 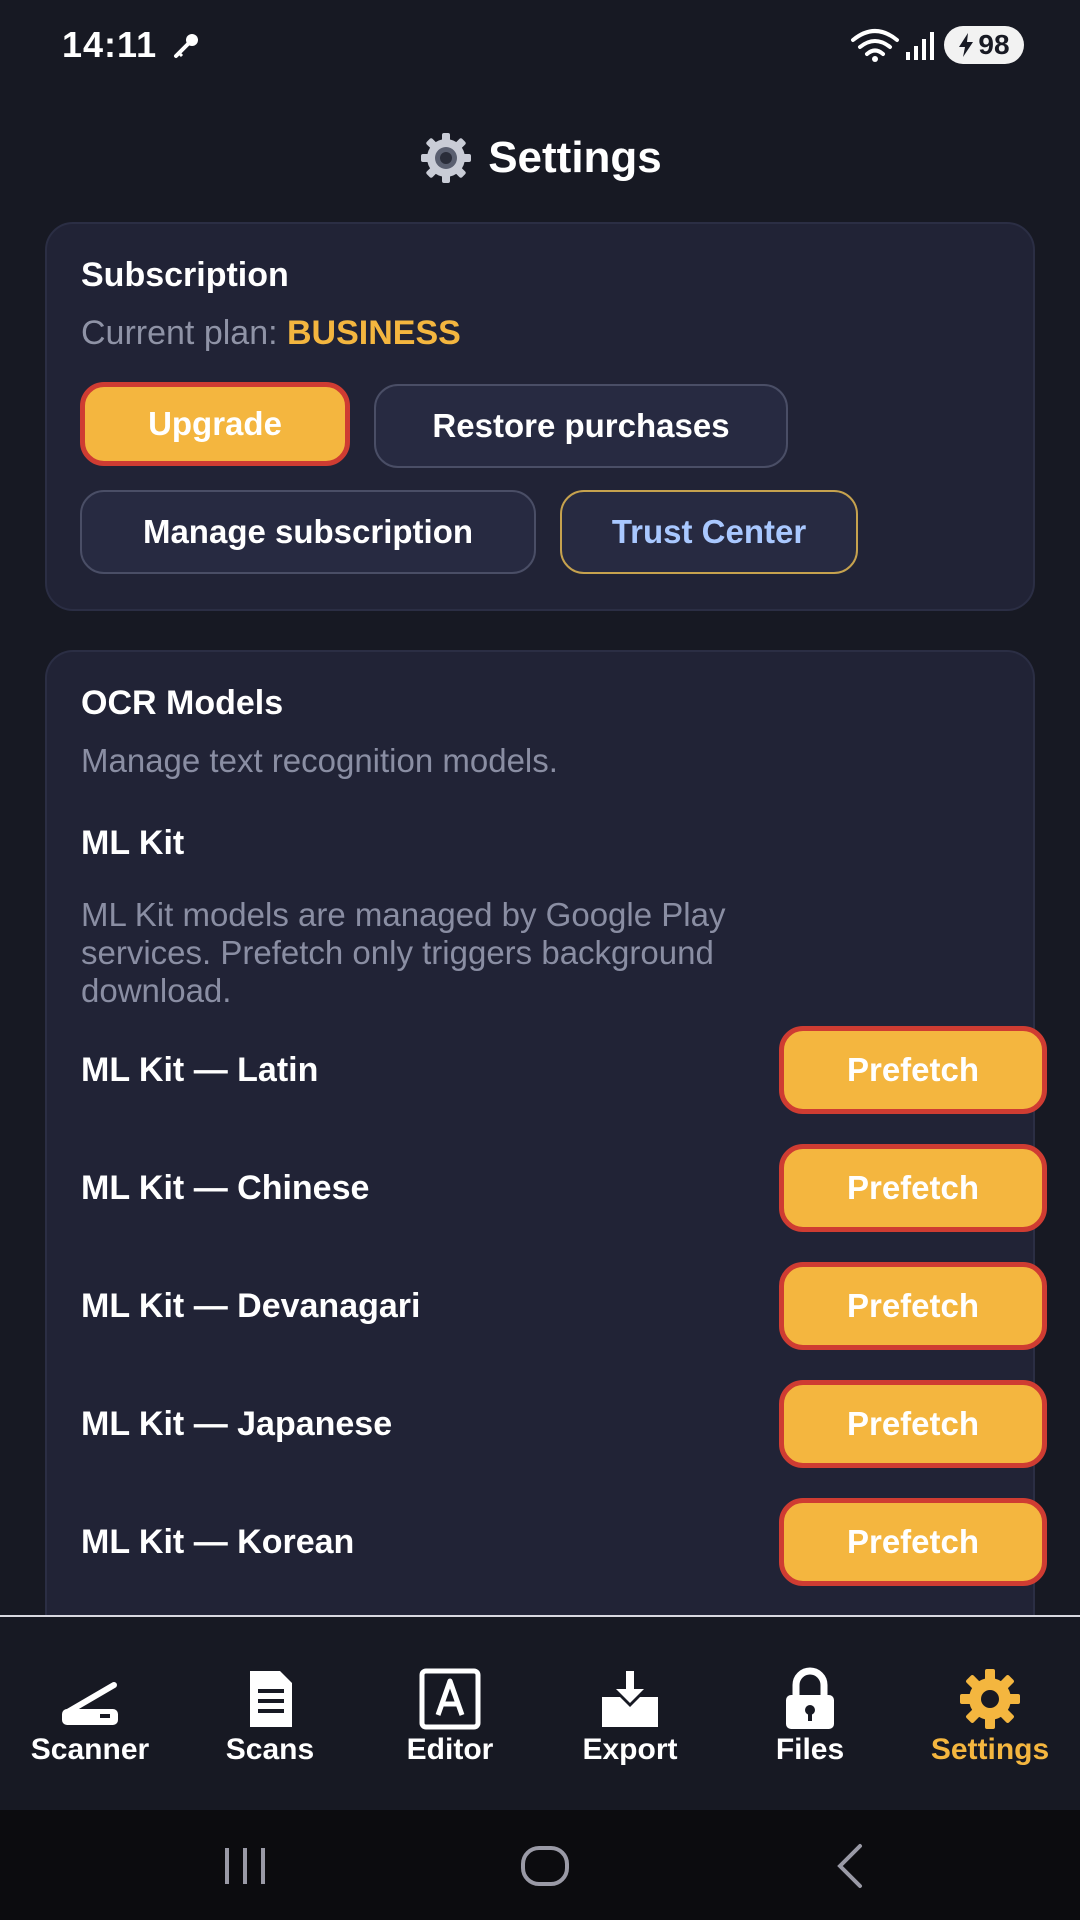 I want to click on signal-icon, so click(x=920, y=46).